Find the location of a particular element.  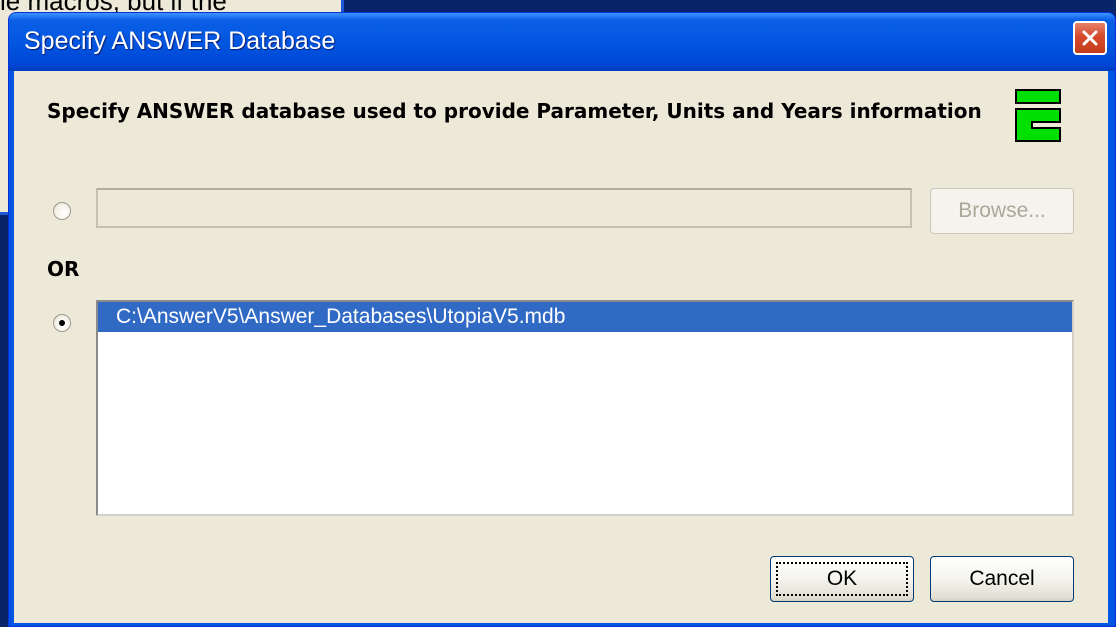

answer-logo-icon is located at coordinates (1038, 115).